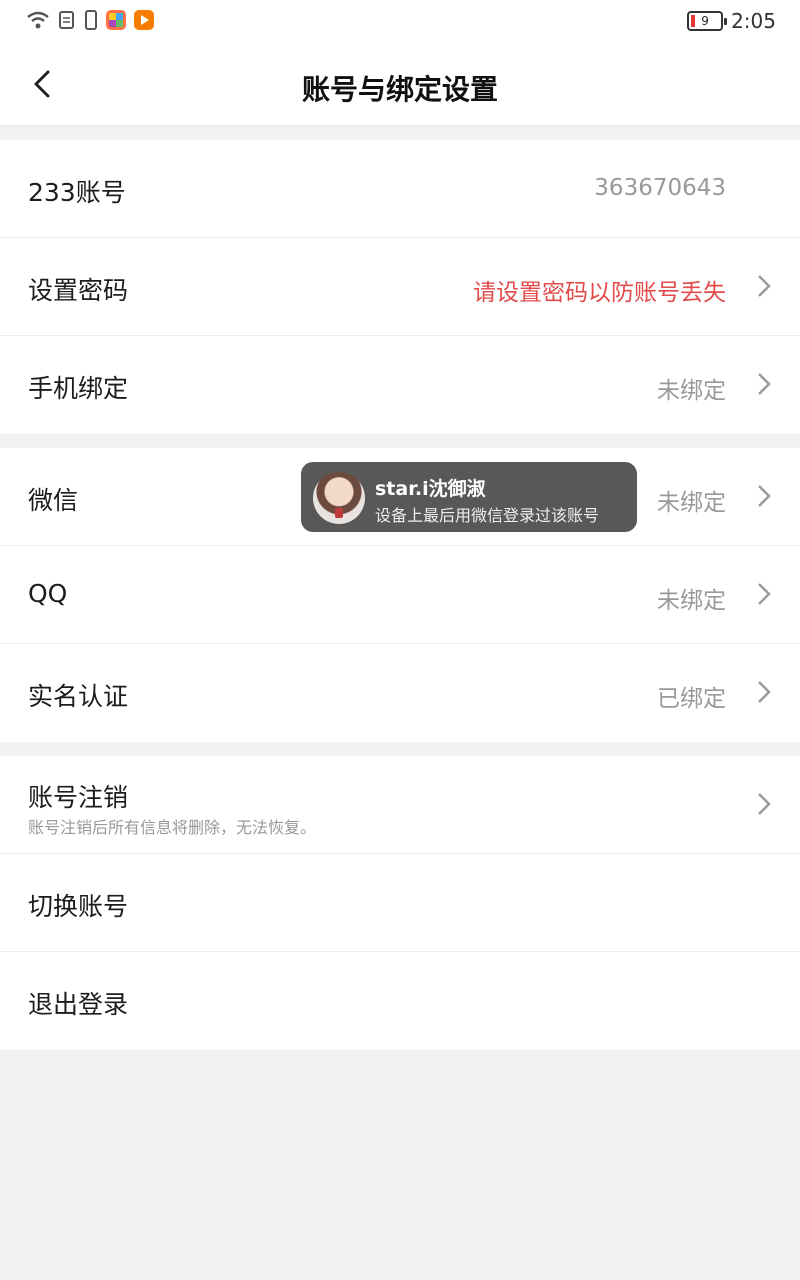 This screenshot has height=1280, width=800. What do you see at coordinates (77, 192) in the screenshot?
I see `row-label: 233账号` at bounding box center [77, 192].